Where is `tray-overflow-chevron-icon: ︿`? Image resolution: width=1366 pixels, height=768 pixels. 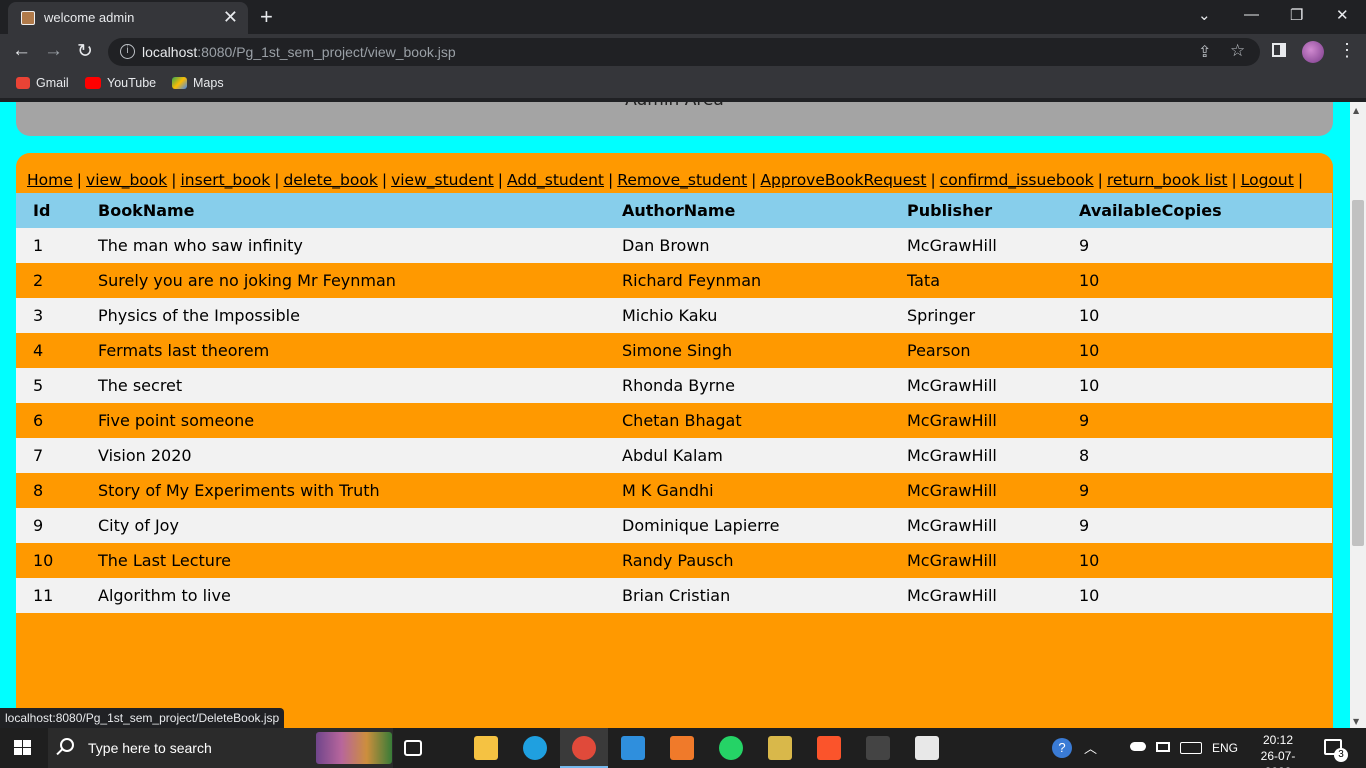 tray-overflow-chevron-icon: ︿ is located at coordinates (1090, 747).